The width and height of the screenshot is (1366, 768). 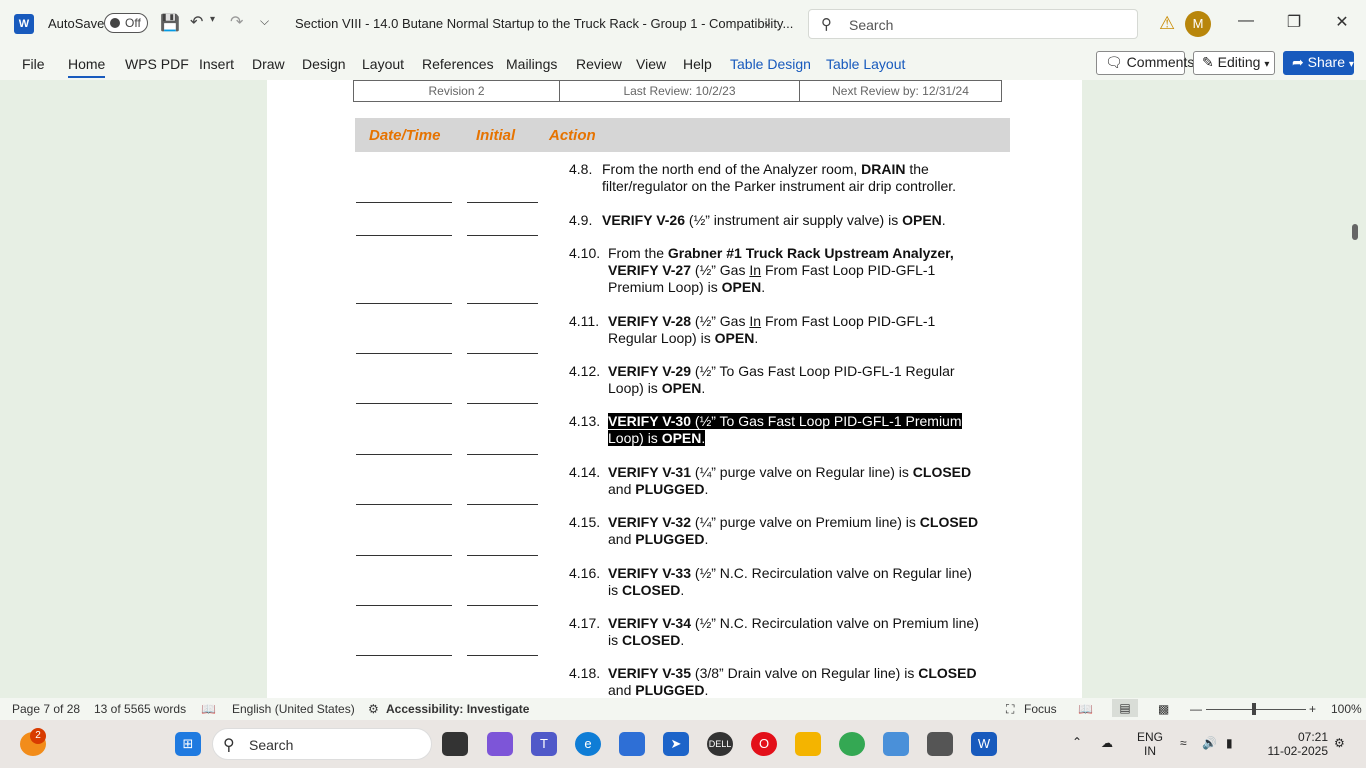 I want to click on tab-table-design: Table Design, so click(x=770, y=64).